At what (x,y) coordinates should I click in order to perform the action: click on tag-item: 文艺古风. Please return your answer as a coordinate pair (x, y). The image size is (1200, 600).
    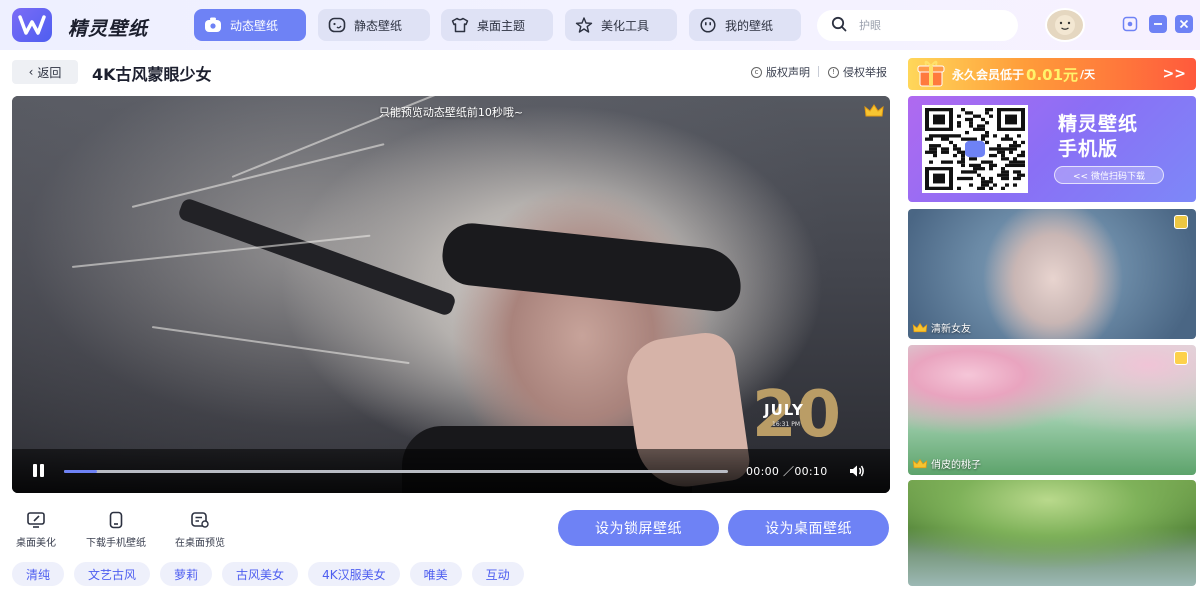
    Looking at the image, I should click on (112, 574).